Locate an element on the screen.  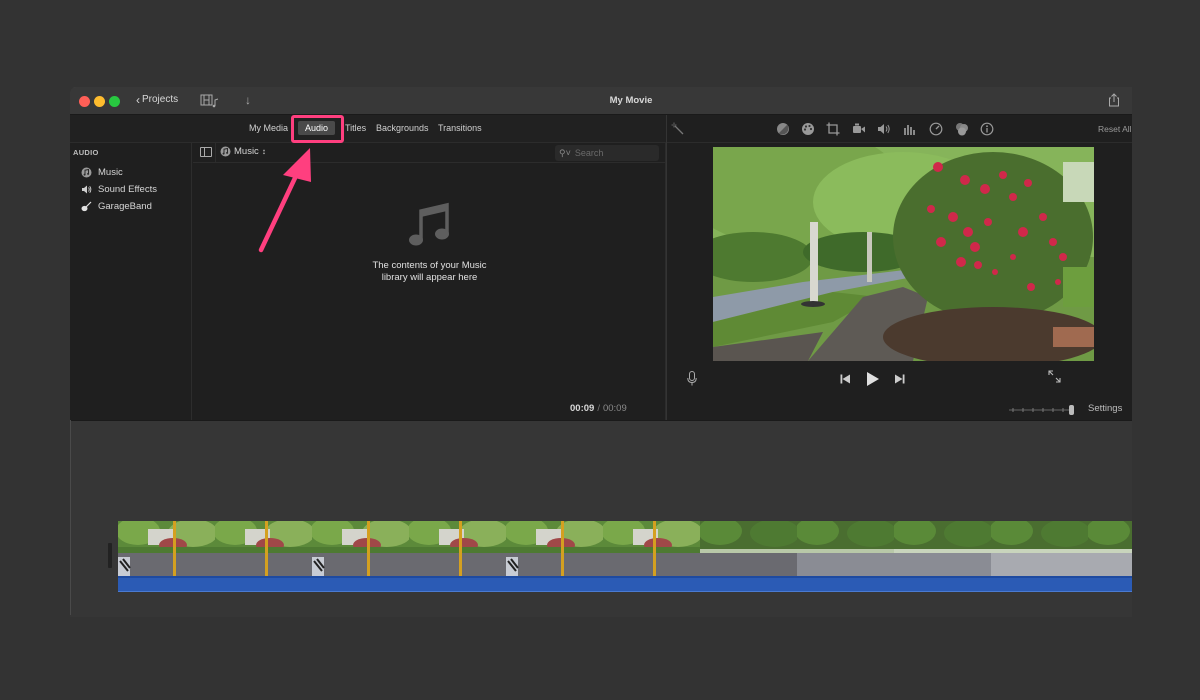
search-field: ⚲˅ is located at coordinates (607, 153).